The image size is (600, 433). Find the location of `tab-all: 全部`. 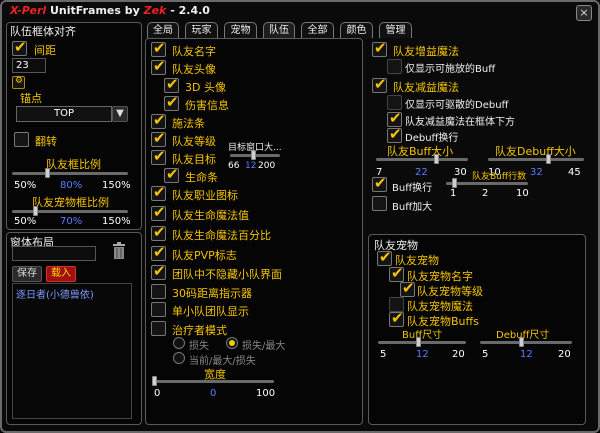

tab-all: 全部 is located at coordinates (317, 30).